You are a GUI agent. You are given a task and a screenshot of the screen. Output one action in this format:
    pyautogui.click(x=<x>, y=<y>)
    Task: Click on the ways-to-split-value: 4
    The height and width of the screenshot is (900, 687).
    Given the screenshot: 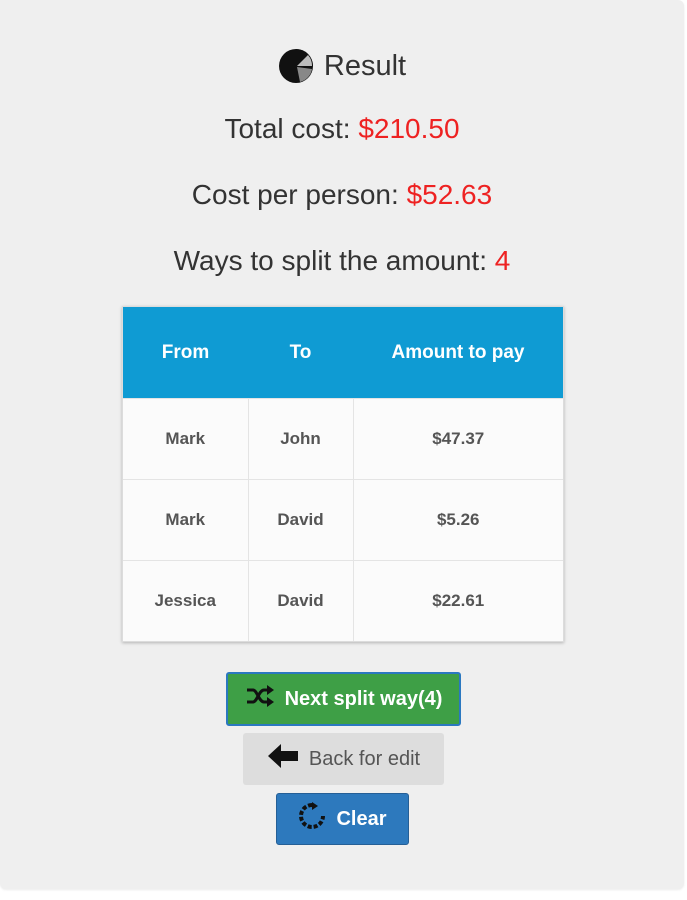 What is the action you would take?
    pyautogui.click(x=502, y=260)
    